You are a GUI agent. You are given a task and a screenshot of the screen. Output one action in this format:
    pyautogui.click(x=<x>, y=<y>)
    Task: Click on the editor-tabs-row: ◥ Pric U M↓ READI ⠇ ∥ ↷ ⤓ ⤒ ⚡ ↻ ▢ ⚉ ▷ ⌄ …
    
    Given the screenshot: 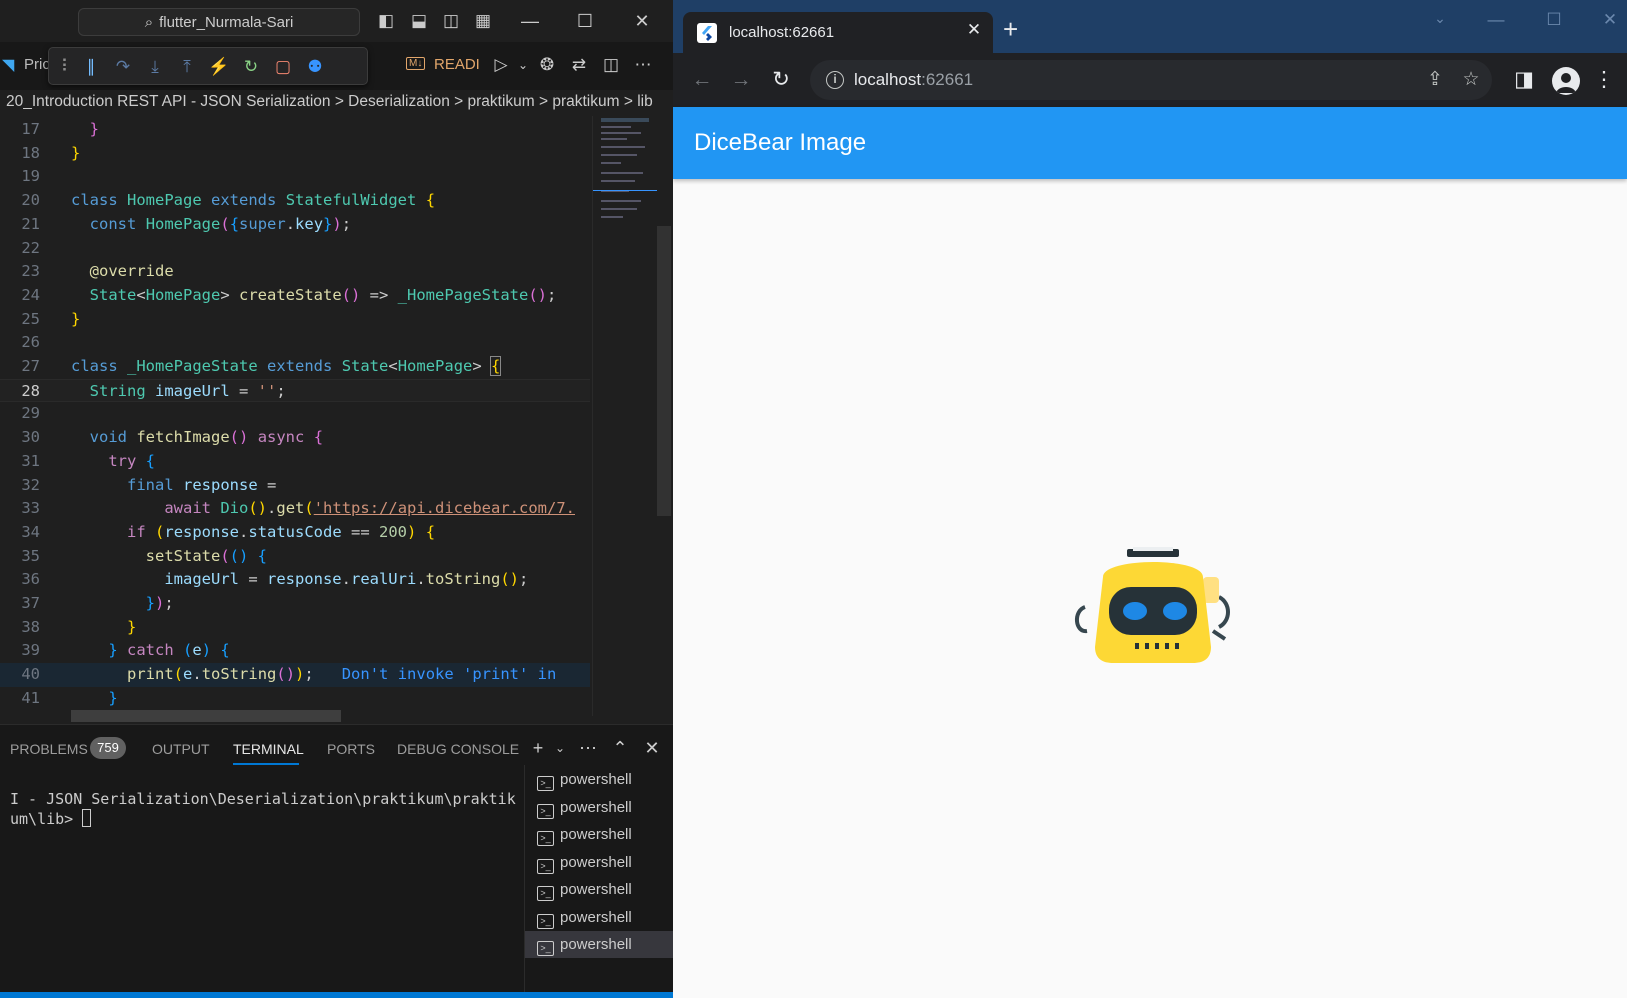 What is the action you would take?
    pyautogui.click(x=336, y=66)
    